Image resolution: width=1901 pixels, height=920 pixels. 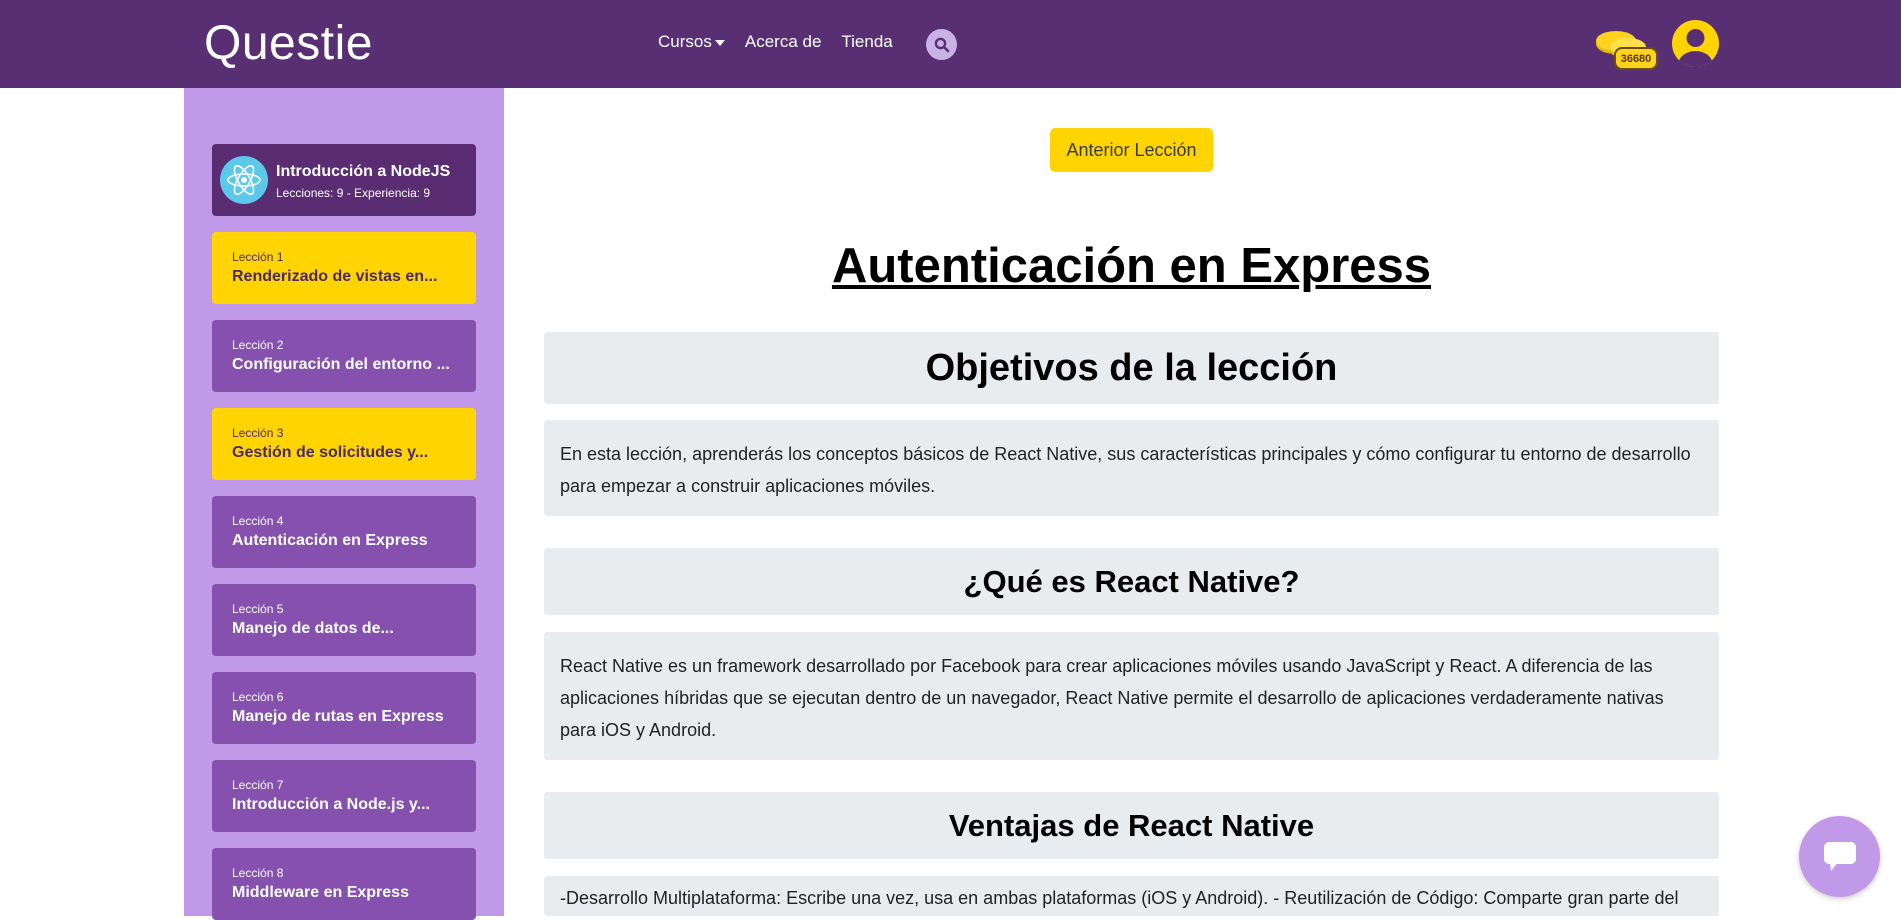 What do you see at coordinates (258, 697) in the screenshot?
I see `lesson-number: Lección 6` at bounding box center [258, 697].